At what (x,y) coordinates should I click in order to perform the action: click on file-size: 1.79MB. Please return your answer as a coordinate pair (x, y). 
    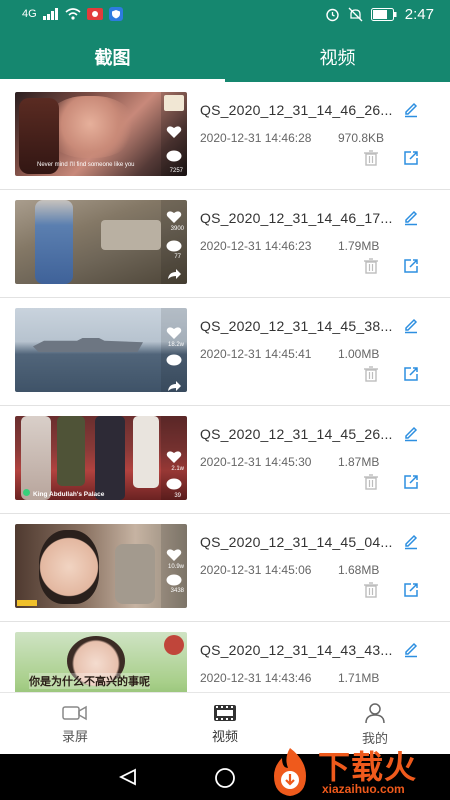
    Looking at the image, I should click on (359, 246).